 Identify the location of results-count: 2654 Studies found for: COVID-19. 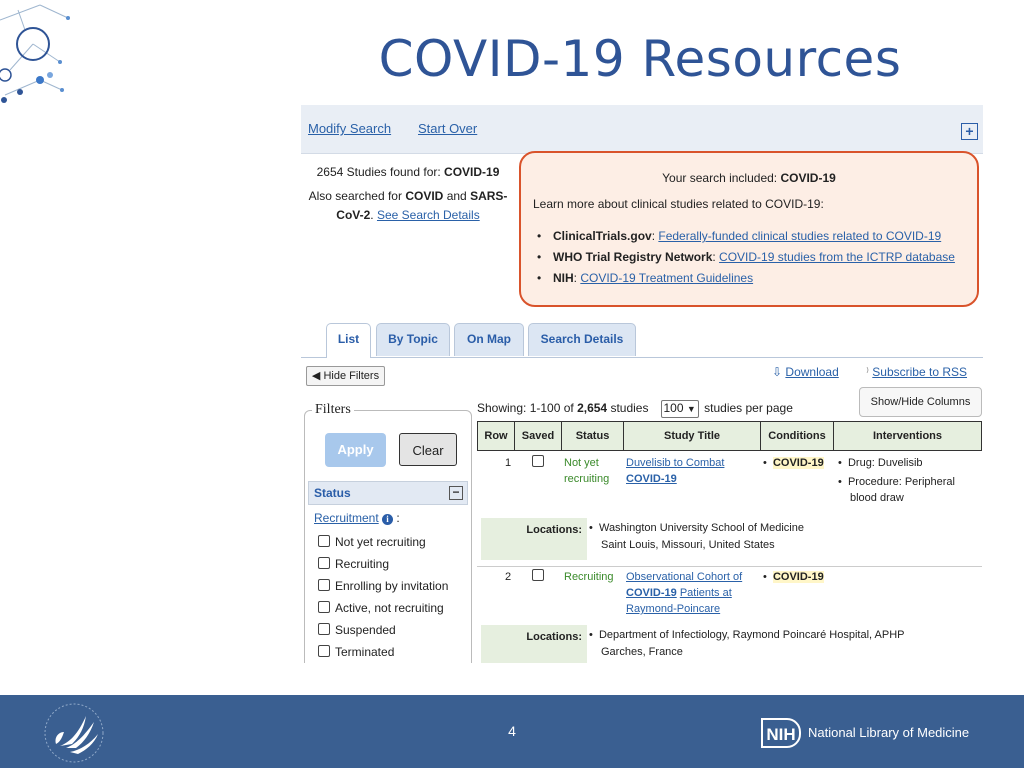
(408, 172).